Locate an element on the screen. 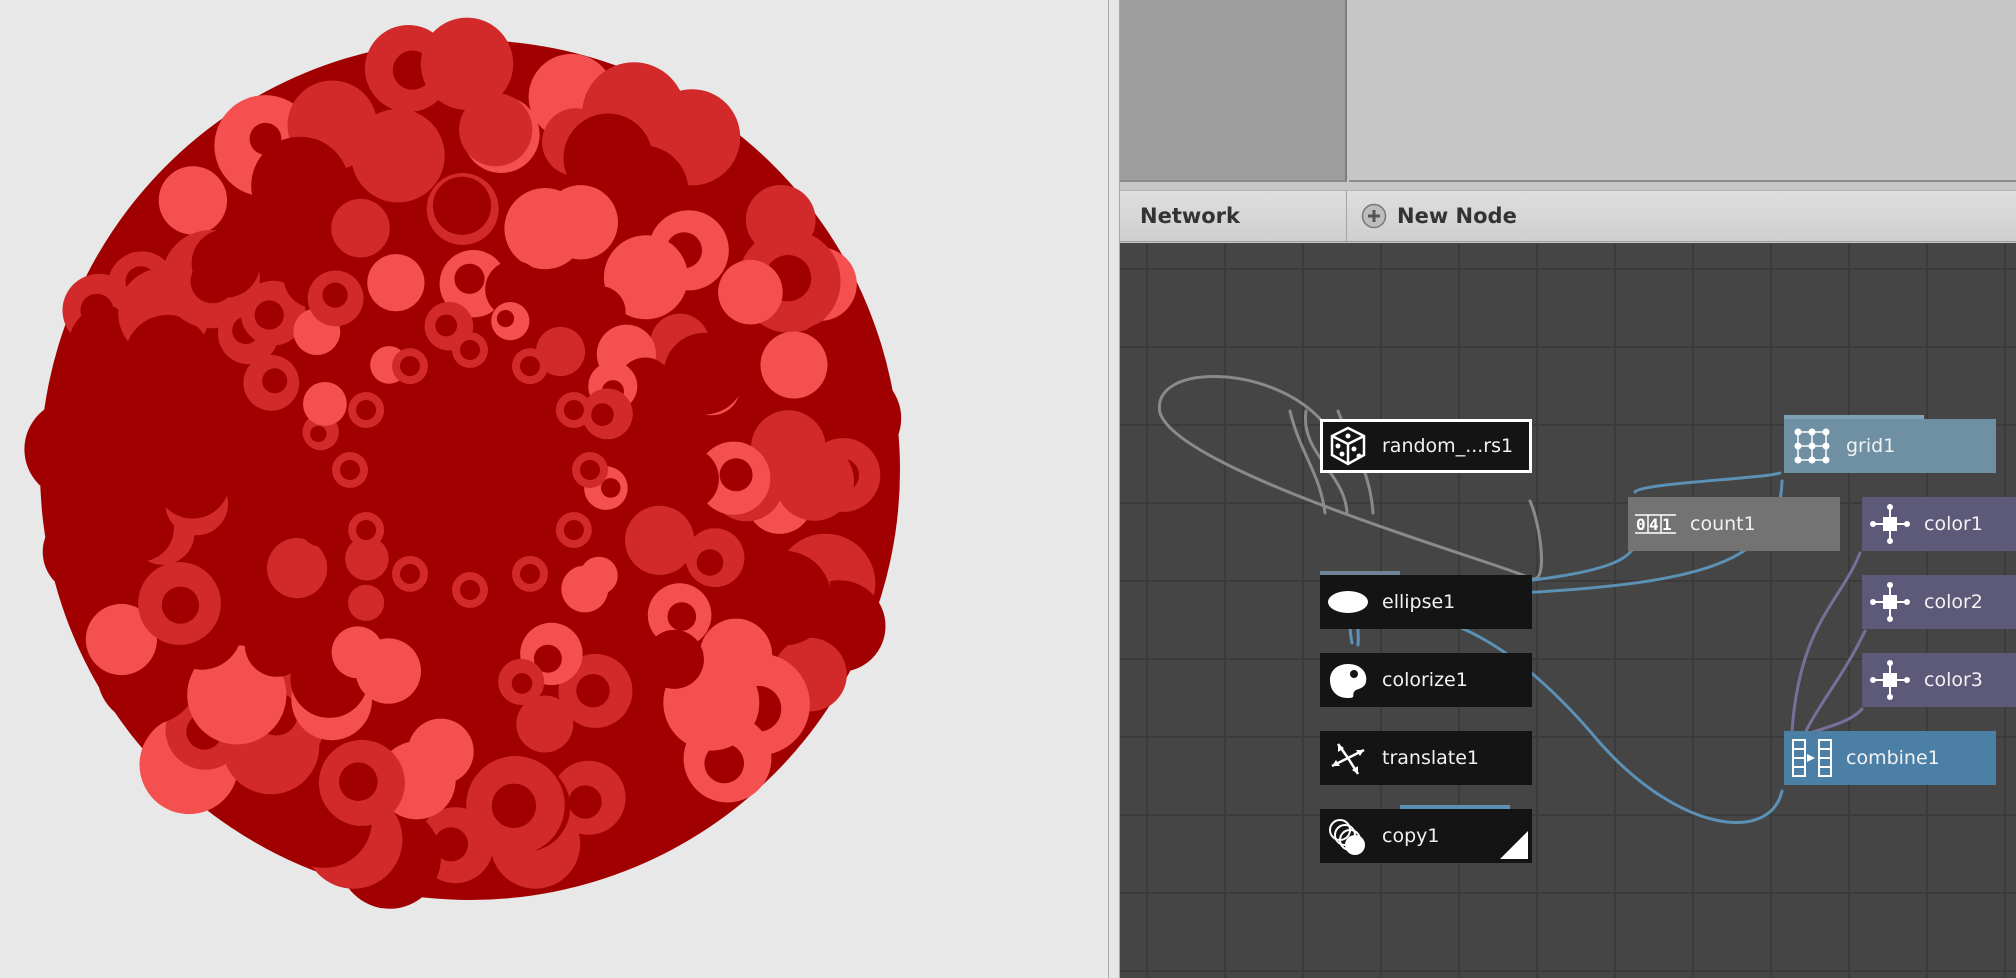 This screenshot has height=978, width=2016. node-color2: color2 is located at coordinates (1939, 602).